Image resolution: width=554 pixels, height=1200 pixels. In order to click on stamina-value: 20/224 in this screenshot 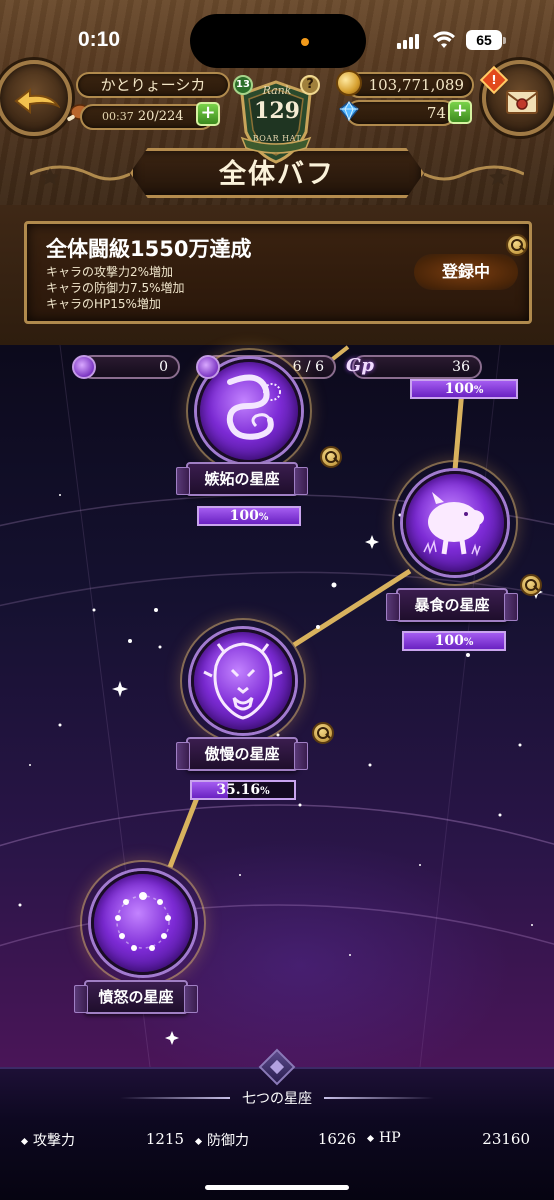, I will do `click(160, 116)`.